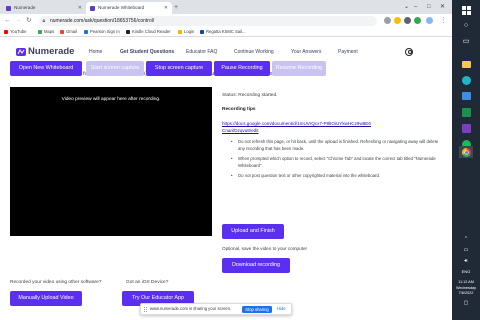  What do you see at coordinates (121, 7) in the screenshot?
I see `tab-label: Numerade Whiteboard` at bounding box center [121, 7].